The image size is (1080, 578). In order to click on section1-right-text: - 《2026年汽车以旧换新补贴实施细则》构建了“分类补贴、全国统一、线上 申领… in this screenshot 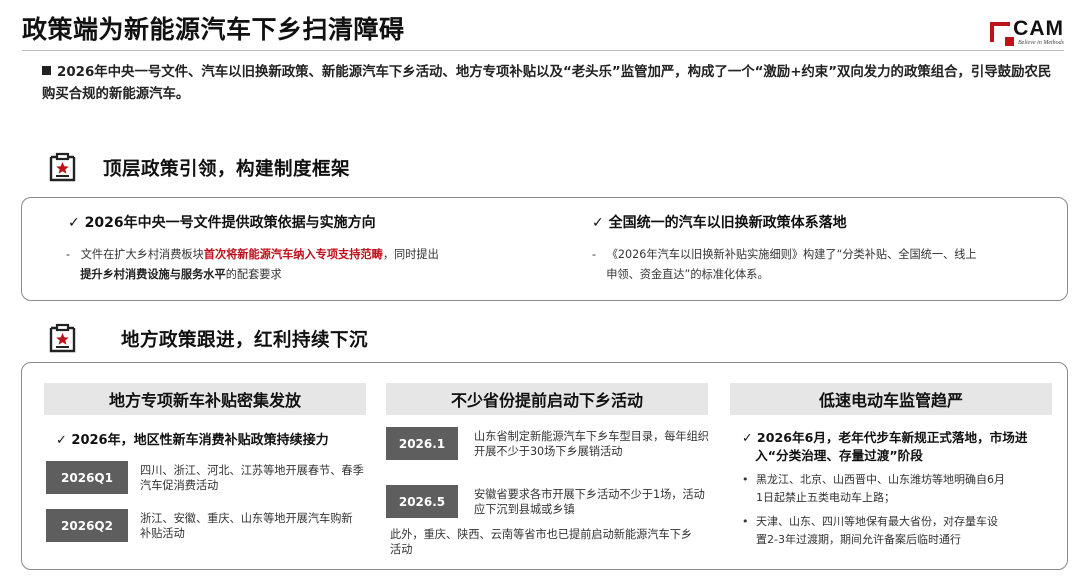, I will do `click(817, 265)`.